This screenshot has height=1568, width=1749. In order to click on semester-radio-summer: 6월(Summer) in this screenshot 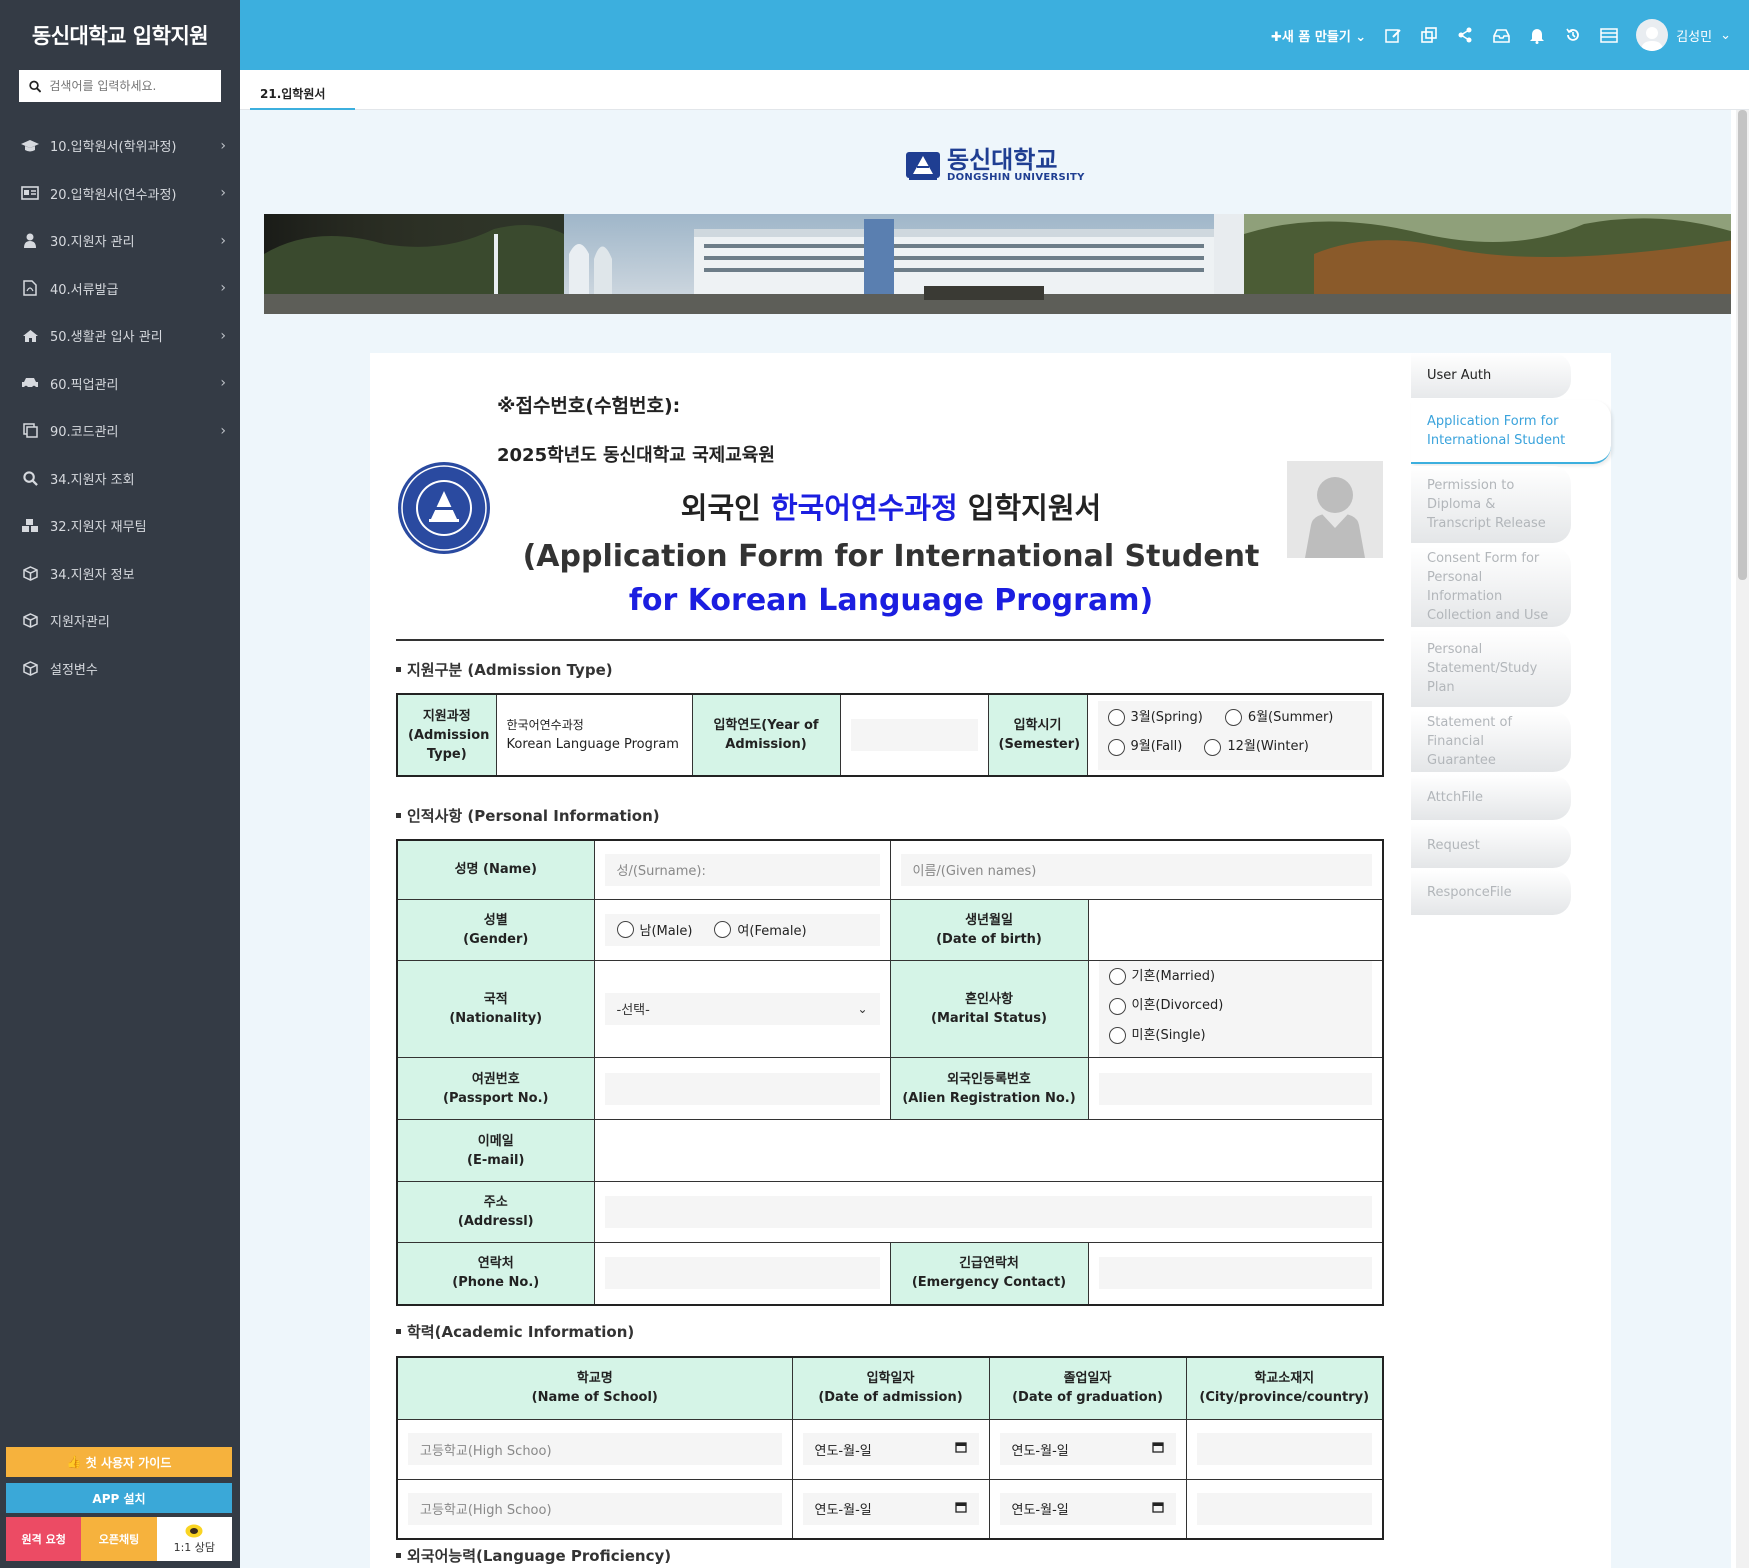, I will do `click(1278, 718)`.